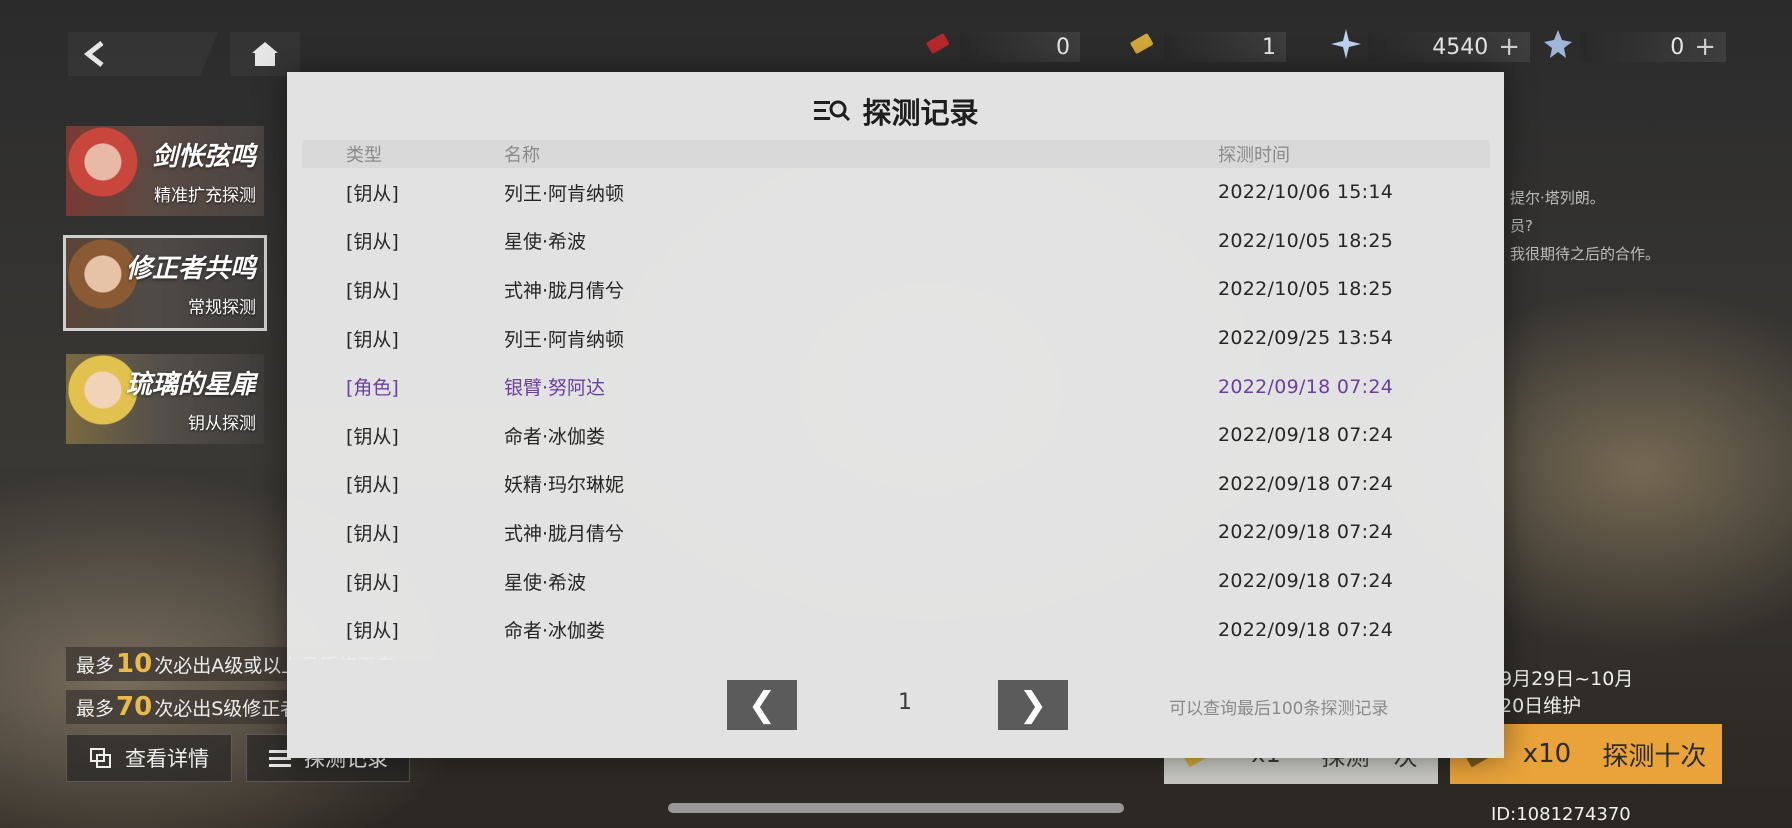 This screenshot has height=828, width=1792. I want to click on table-row: [钥从] 列王·阿肯纳顿 2022/10/06 15:14, so click(896, 192).